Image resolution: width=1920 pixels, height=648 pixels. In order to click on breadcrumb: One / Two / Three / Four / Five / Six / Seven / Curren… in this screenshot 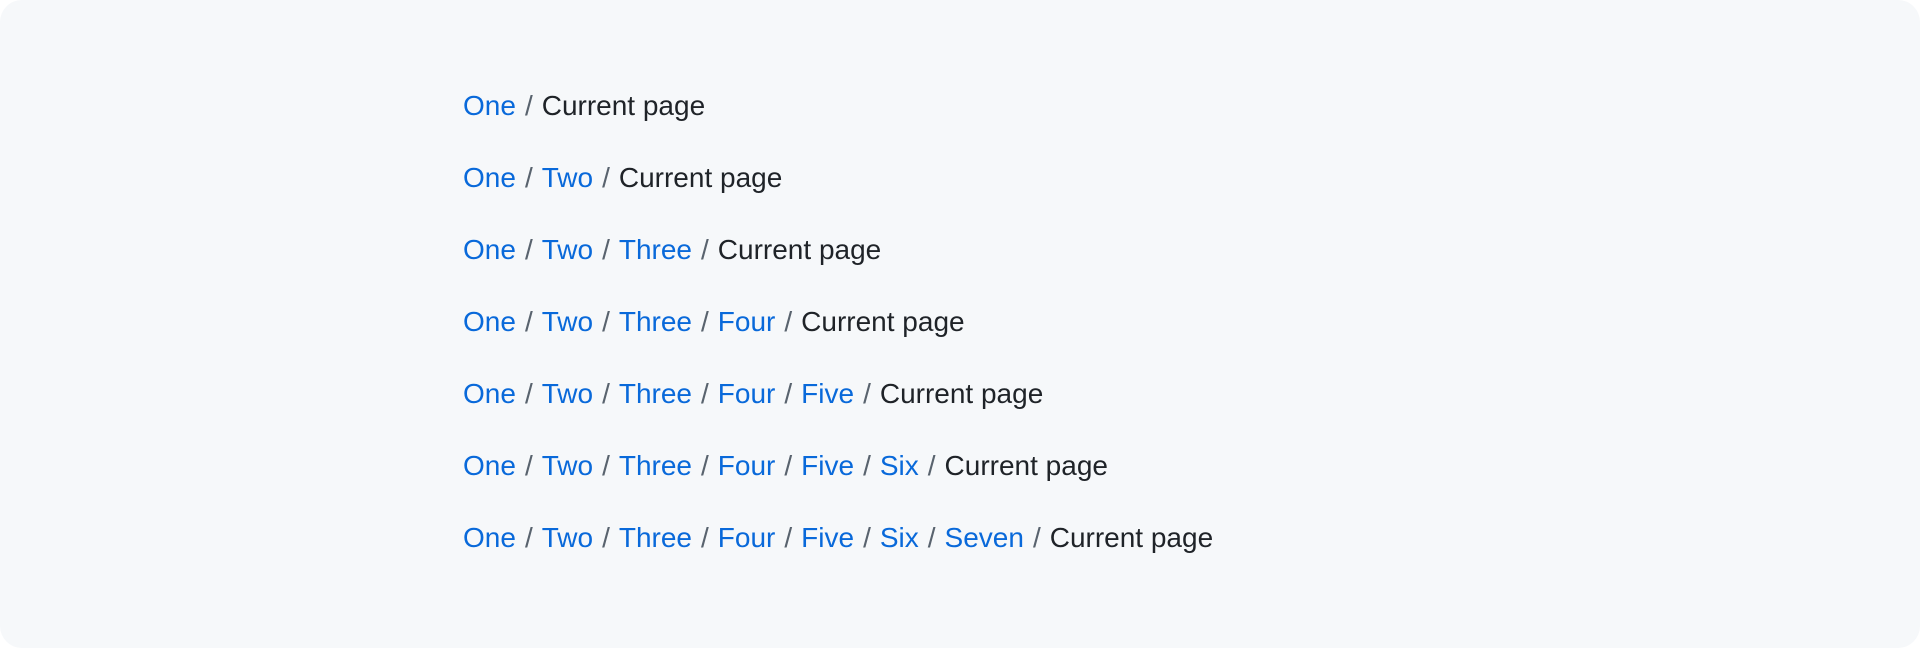, I will do `click(838, 552)`.